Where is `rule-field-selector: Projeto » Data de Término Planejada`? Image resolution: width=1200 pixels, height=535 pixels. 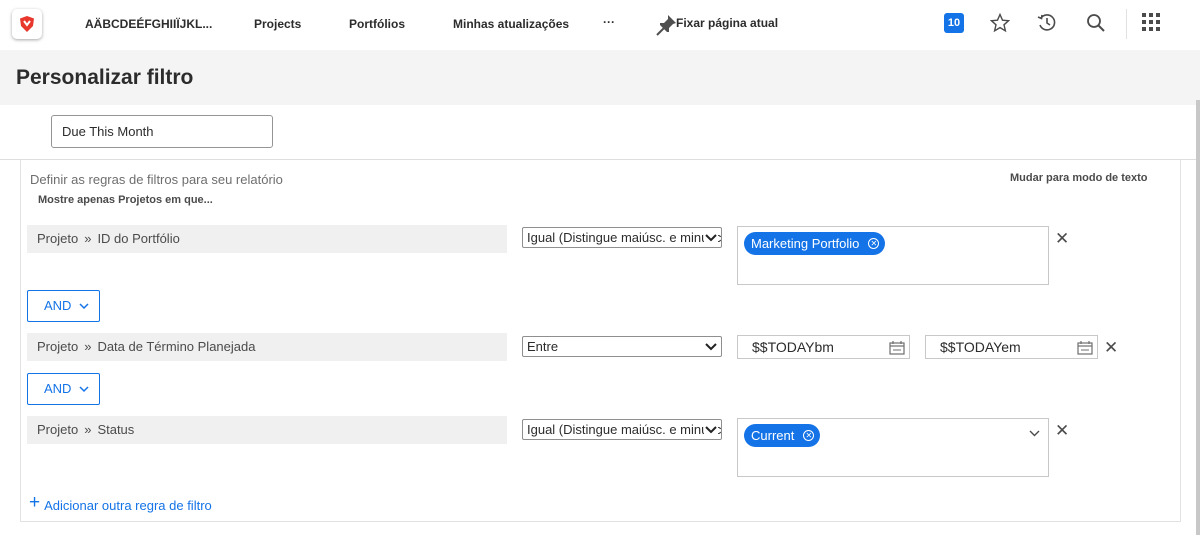 rule-field-selector: Projeto » Data de Término Planejada is located at coordinates (267, 347).